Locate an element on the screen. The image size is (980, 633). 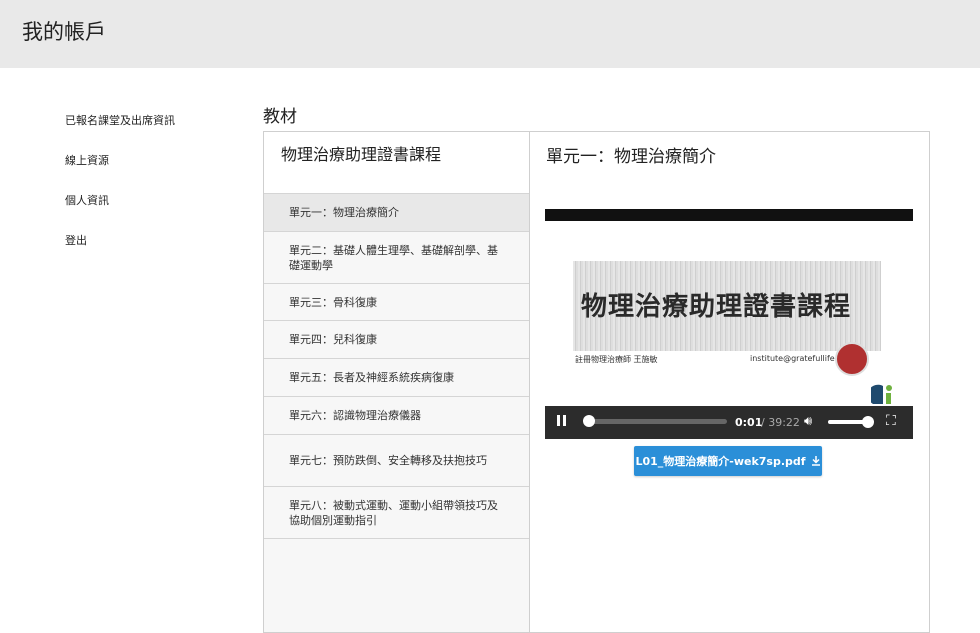
video-top-strip is located at coordinates (729, 215).